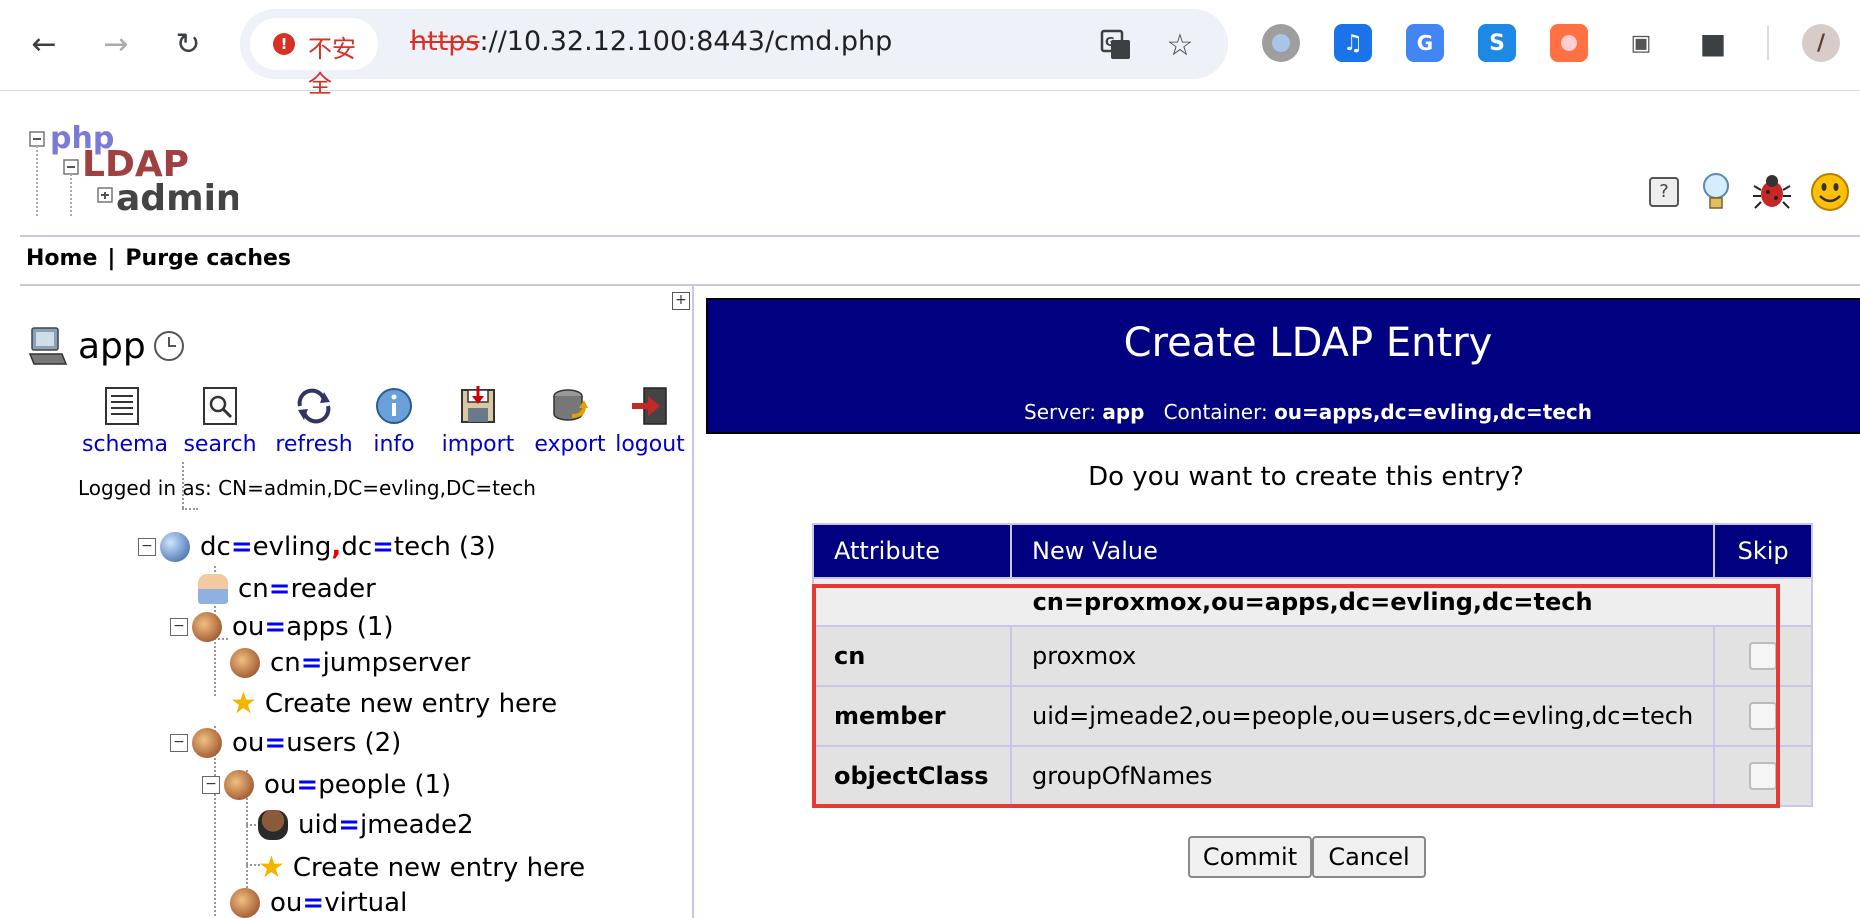  I want to click on refresh-label: refresh, so click(314, 444).